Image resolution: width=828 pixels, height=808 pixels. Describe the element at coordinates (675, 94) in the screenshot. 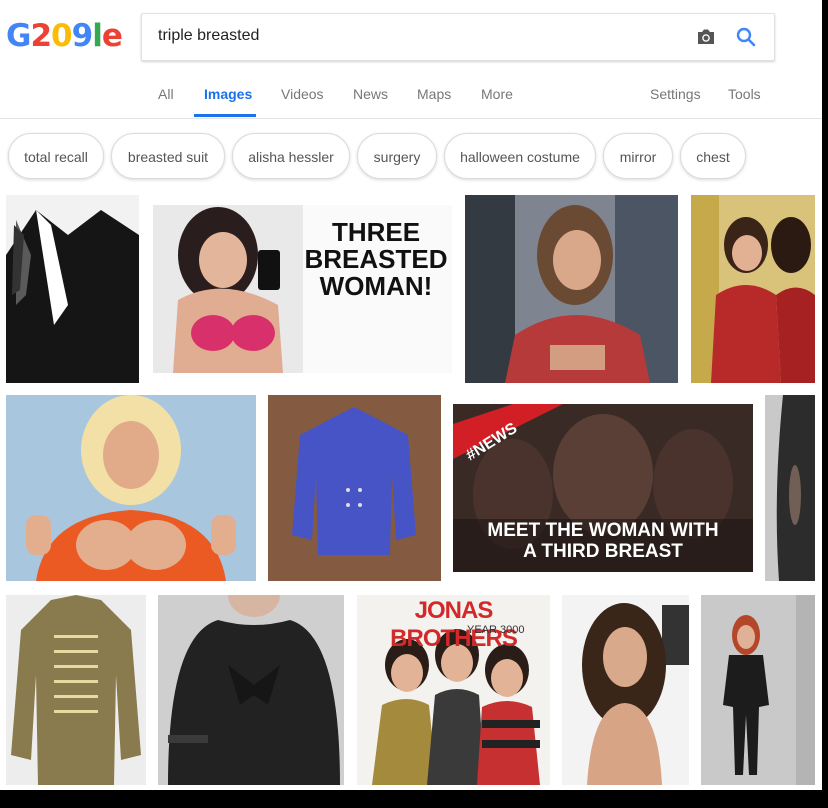

I see `tab-settings: Settings` at that location.